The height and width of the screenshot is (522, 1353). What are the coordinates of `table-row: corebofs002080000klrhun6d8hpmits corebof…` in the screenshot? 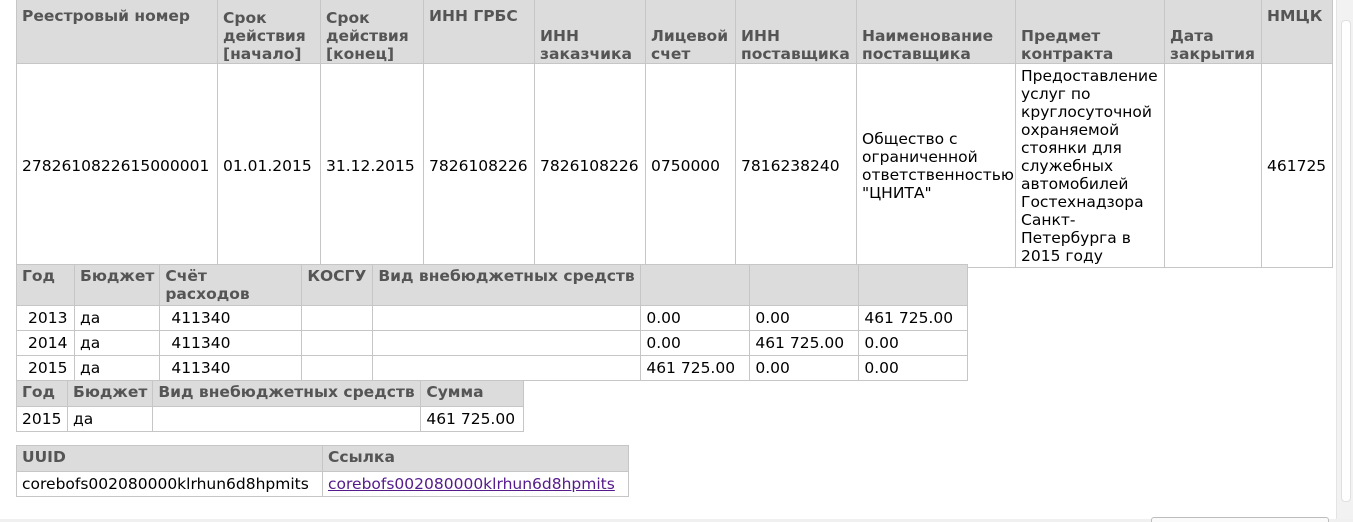 It's located at (322, 484).